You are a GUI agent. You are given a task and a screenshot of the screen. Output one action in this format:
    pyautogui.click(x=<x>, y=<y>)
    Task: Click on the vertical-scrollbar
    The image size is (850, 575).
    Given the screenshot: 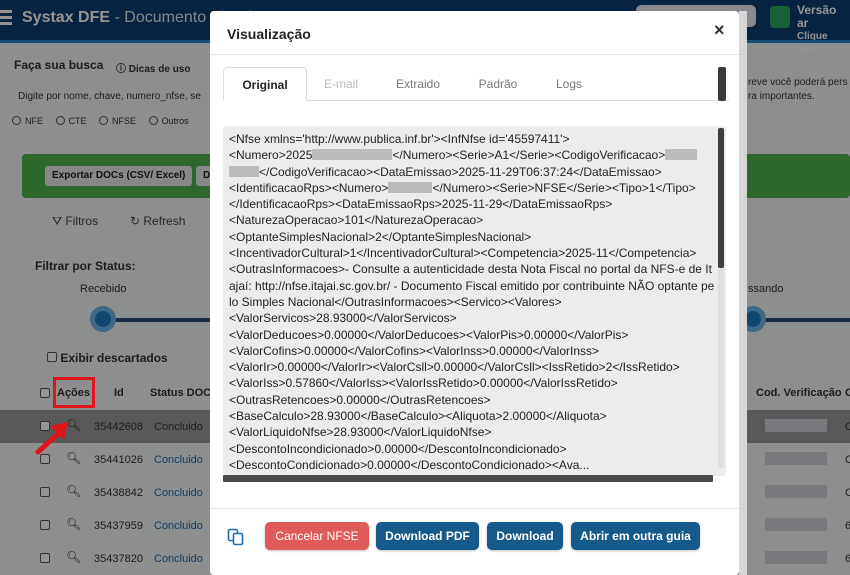 What is the action you would take?
    pyautogui.click(x=721, y=298)
    